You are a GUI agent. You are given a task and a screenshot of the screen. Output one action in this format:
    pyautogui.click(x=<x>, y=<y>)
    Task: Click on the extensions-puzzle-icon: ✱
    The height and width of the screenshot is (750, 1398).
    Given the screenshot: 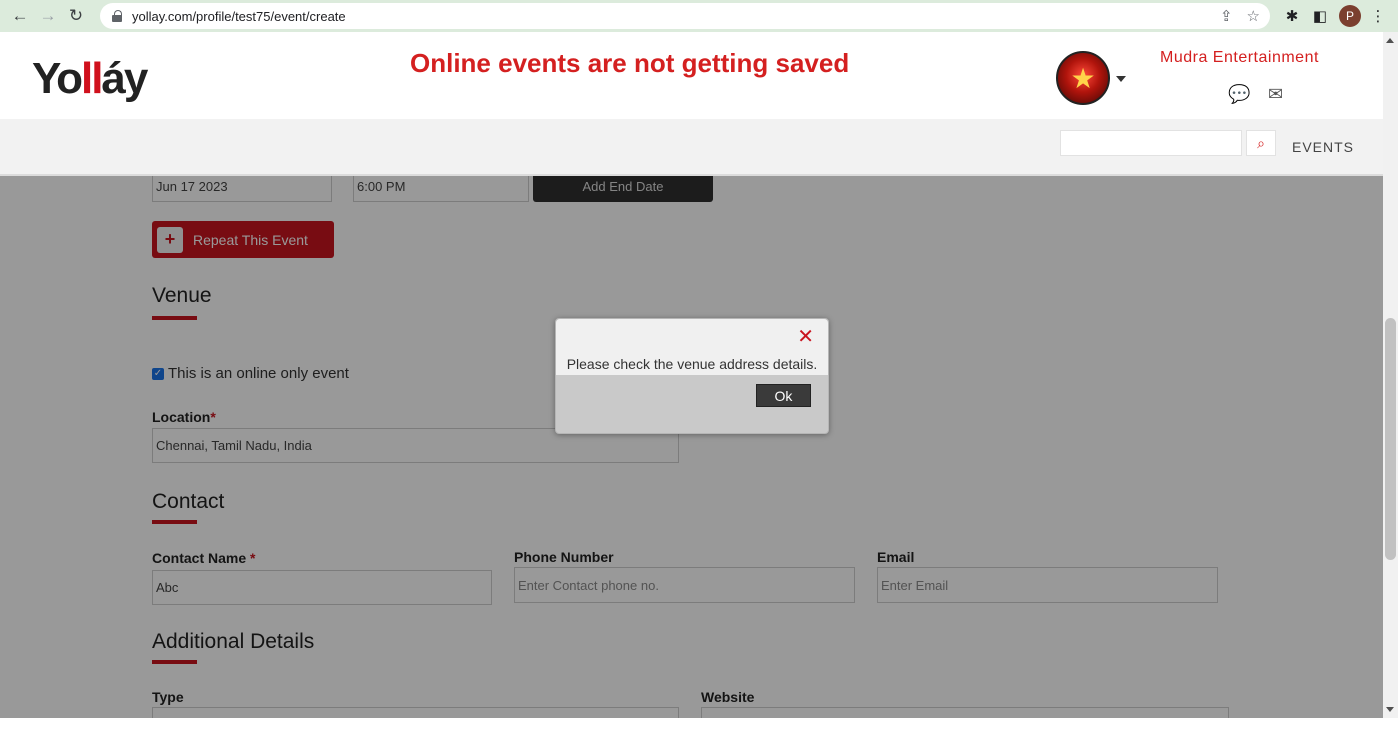 What is the action you would take?
    pyautogui.click(x=1292, y=16)
    